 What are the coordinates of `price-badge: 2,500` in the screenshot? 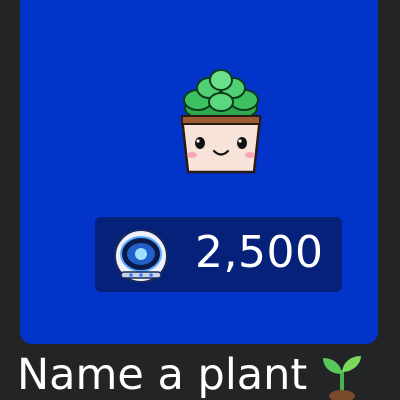 It's located at (218, 254).